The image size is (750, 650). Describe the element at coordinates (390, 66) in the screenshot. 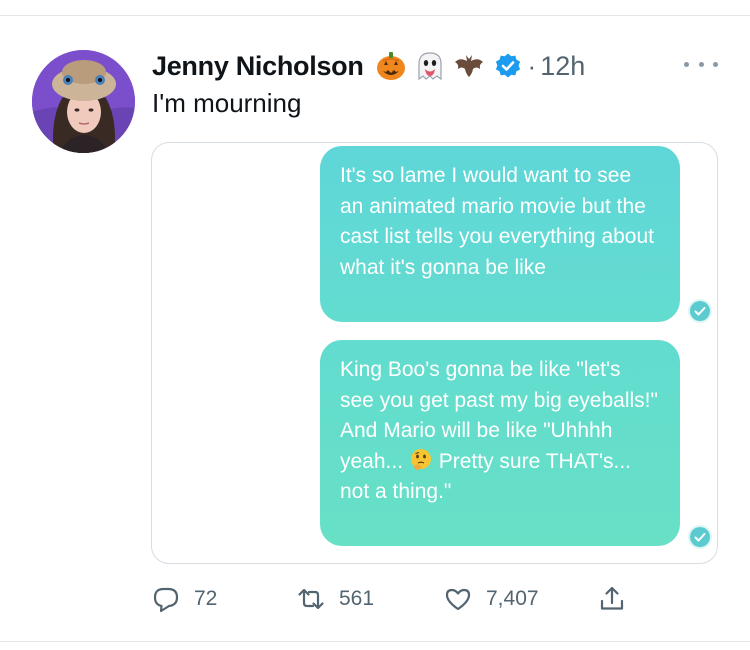

I see `jack-o-lantern-emoji` at that location.